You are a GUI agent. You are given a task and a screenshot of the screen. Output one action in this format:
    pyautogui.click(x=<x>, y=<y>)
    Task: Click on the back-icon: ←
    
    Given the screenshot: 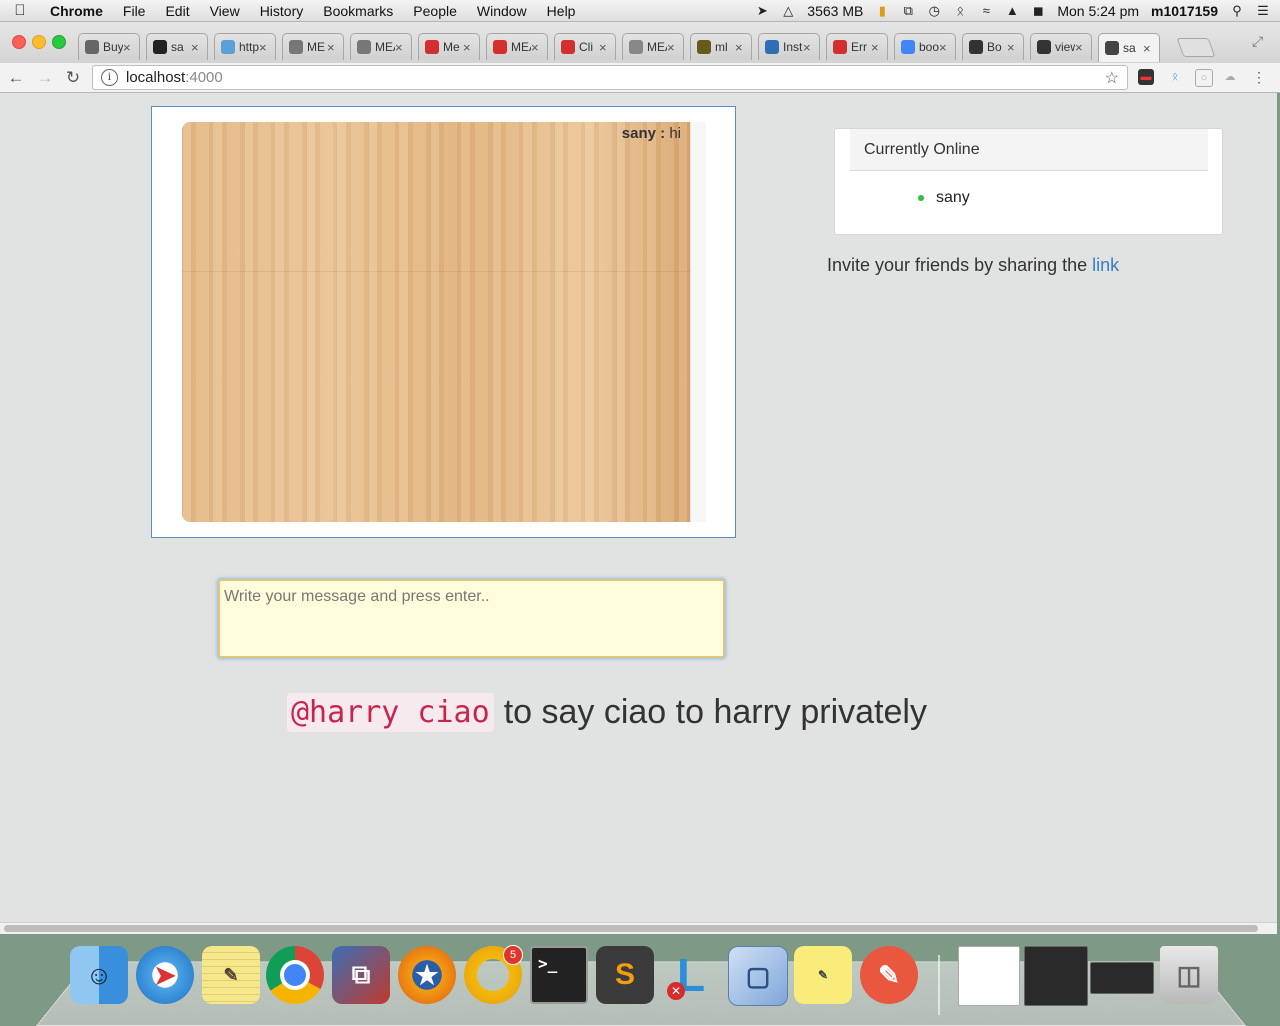 What is the action you would take?
    pyautogui.click(x=16, y=78)
    